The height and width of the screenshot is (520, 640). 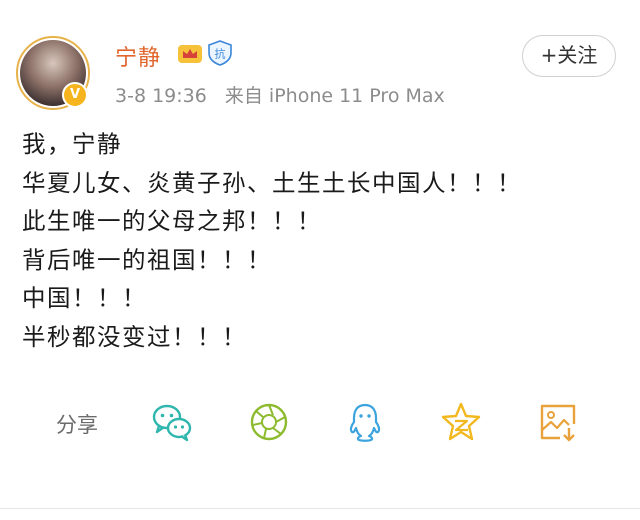 I want to click on kang-badge-label: 抗, so click(x=220, y=54).